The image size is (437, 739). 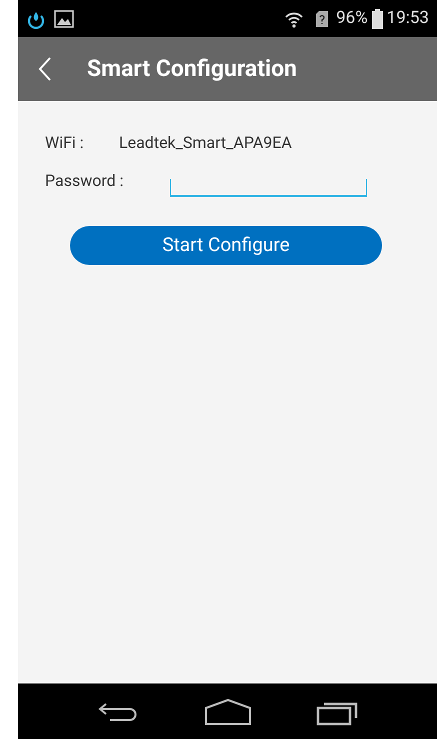 What do you see at coordinates (377, 18) in the screenshot?
I see `battery-icon` at bounding box center [377, 18].